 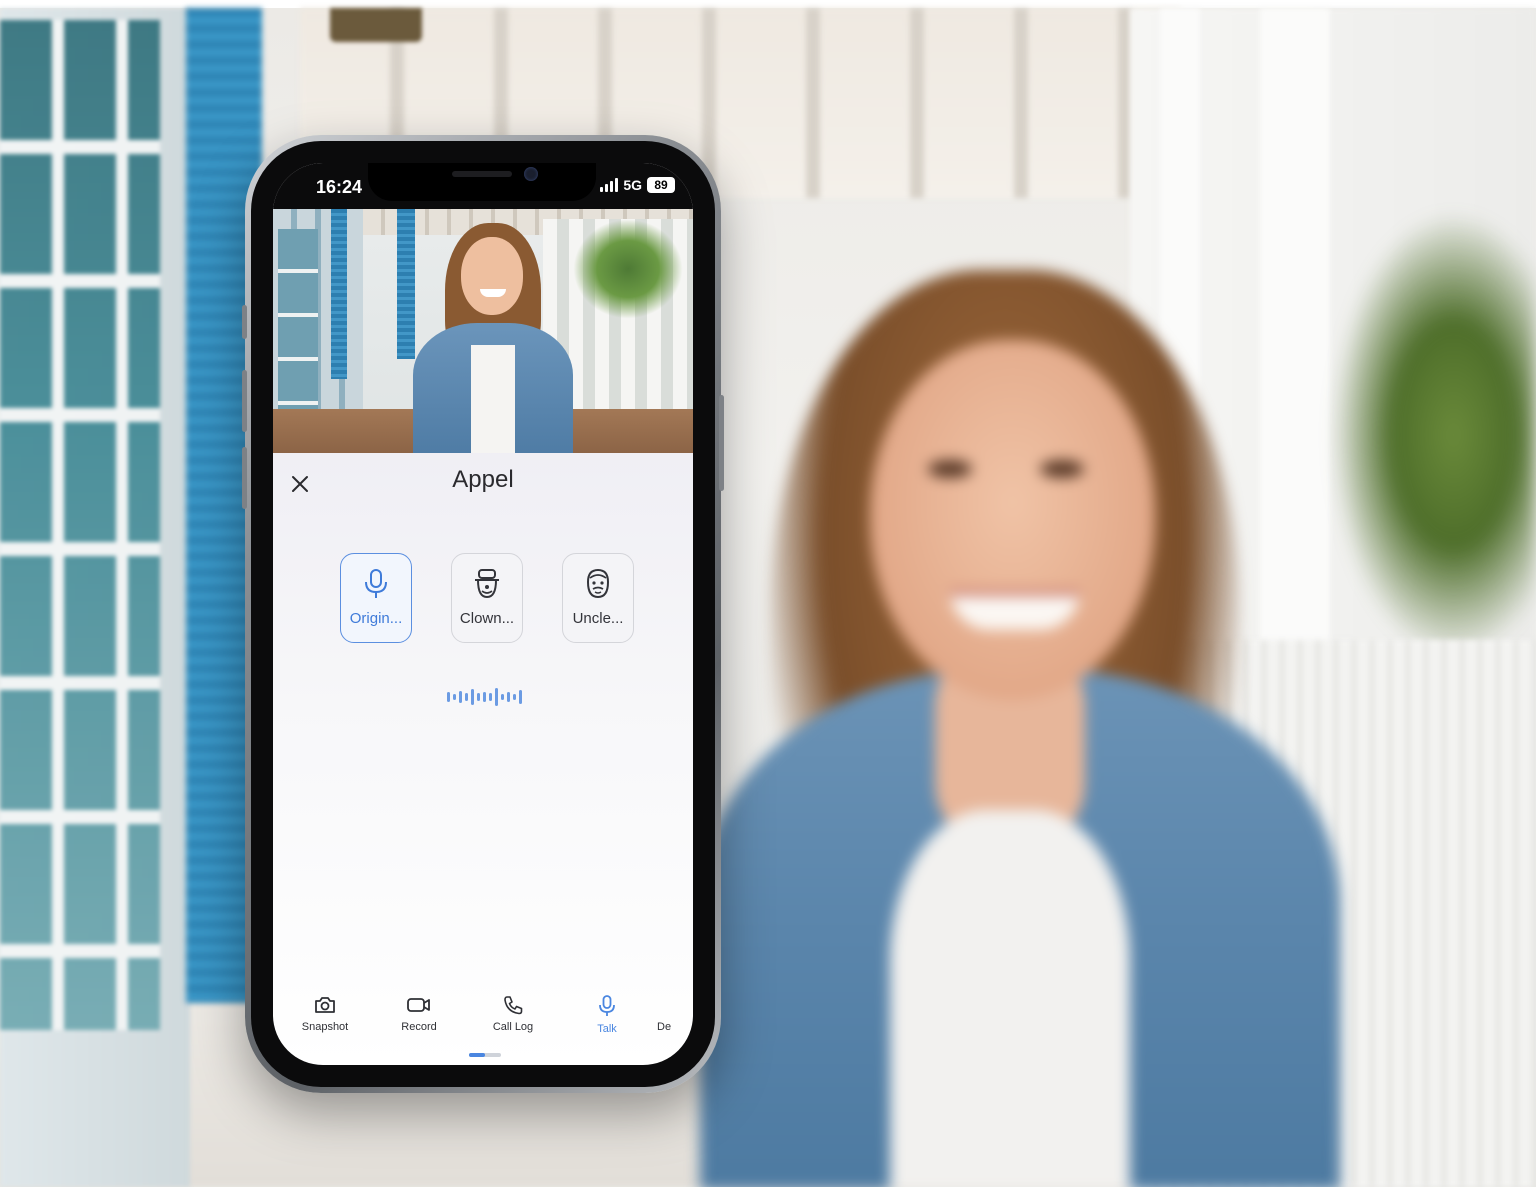 I want to click on video-record-icon, so click(x=418, y=1005).